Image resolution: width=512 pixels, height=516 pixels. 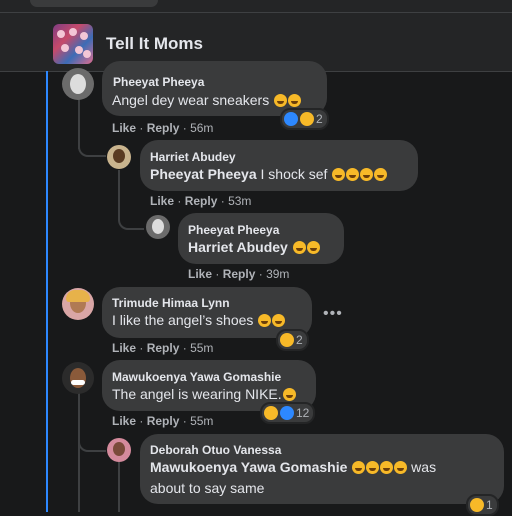 I want to click on comment-timestamp: 39m, so click(x=277, y=274).